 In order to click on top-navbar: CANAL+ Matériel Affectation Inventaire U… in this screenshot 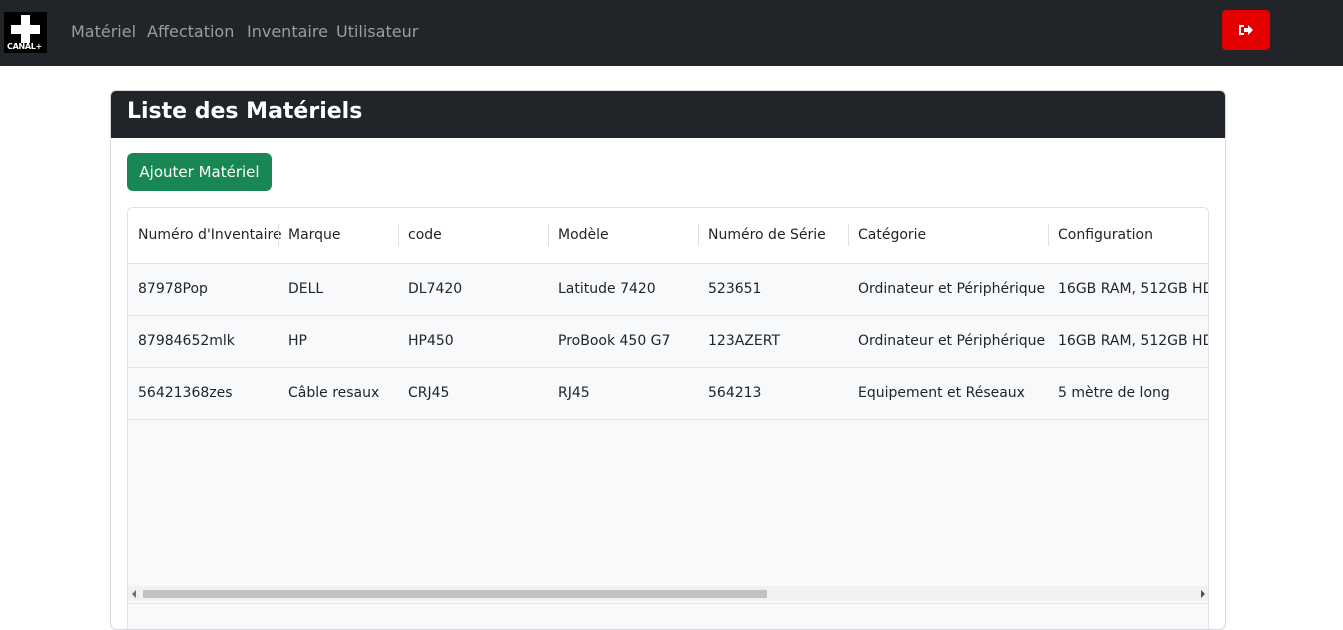, I will do `click(671, 33)`.